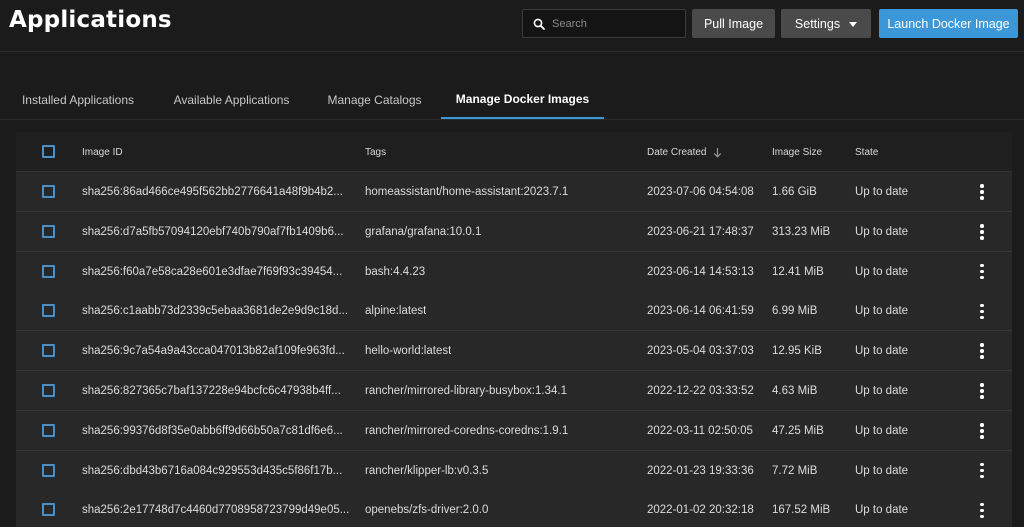 The width and height of the screenshot is (1024, 527). What do you see at coordinates (795, 311) in the screenshot?
I see `image-size-cell: 6.99 MiB` at bounding box center [795, 311].